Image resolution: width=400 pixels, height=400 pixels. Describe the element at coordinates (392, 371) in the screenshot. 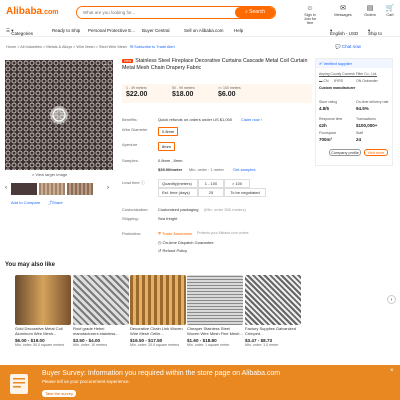

I see `close-icon: ×` at that location.